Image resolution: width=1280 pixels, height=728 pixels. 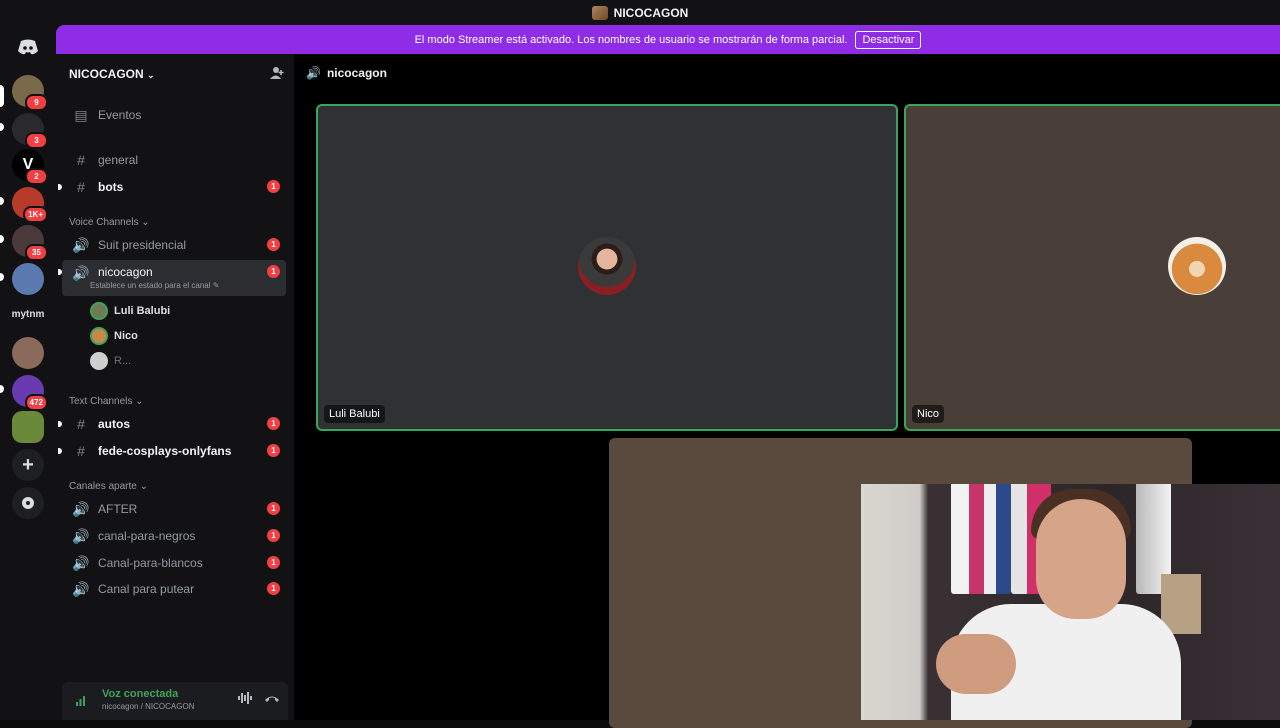 What do you see at coordinates (28, 47) in the screenshot?
I see `discord-home-icon` at bounding box center [28, 47].